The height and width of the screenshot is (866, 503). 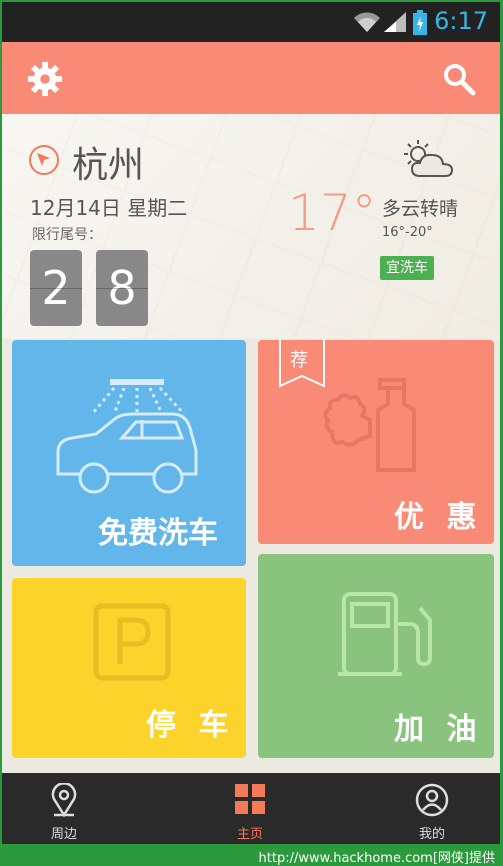 I want to click on parking-label: 停 车, so click(x=190, y=725).